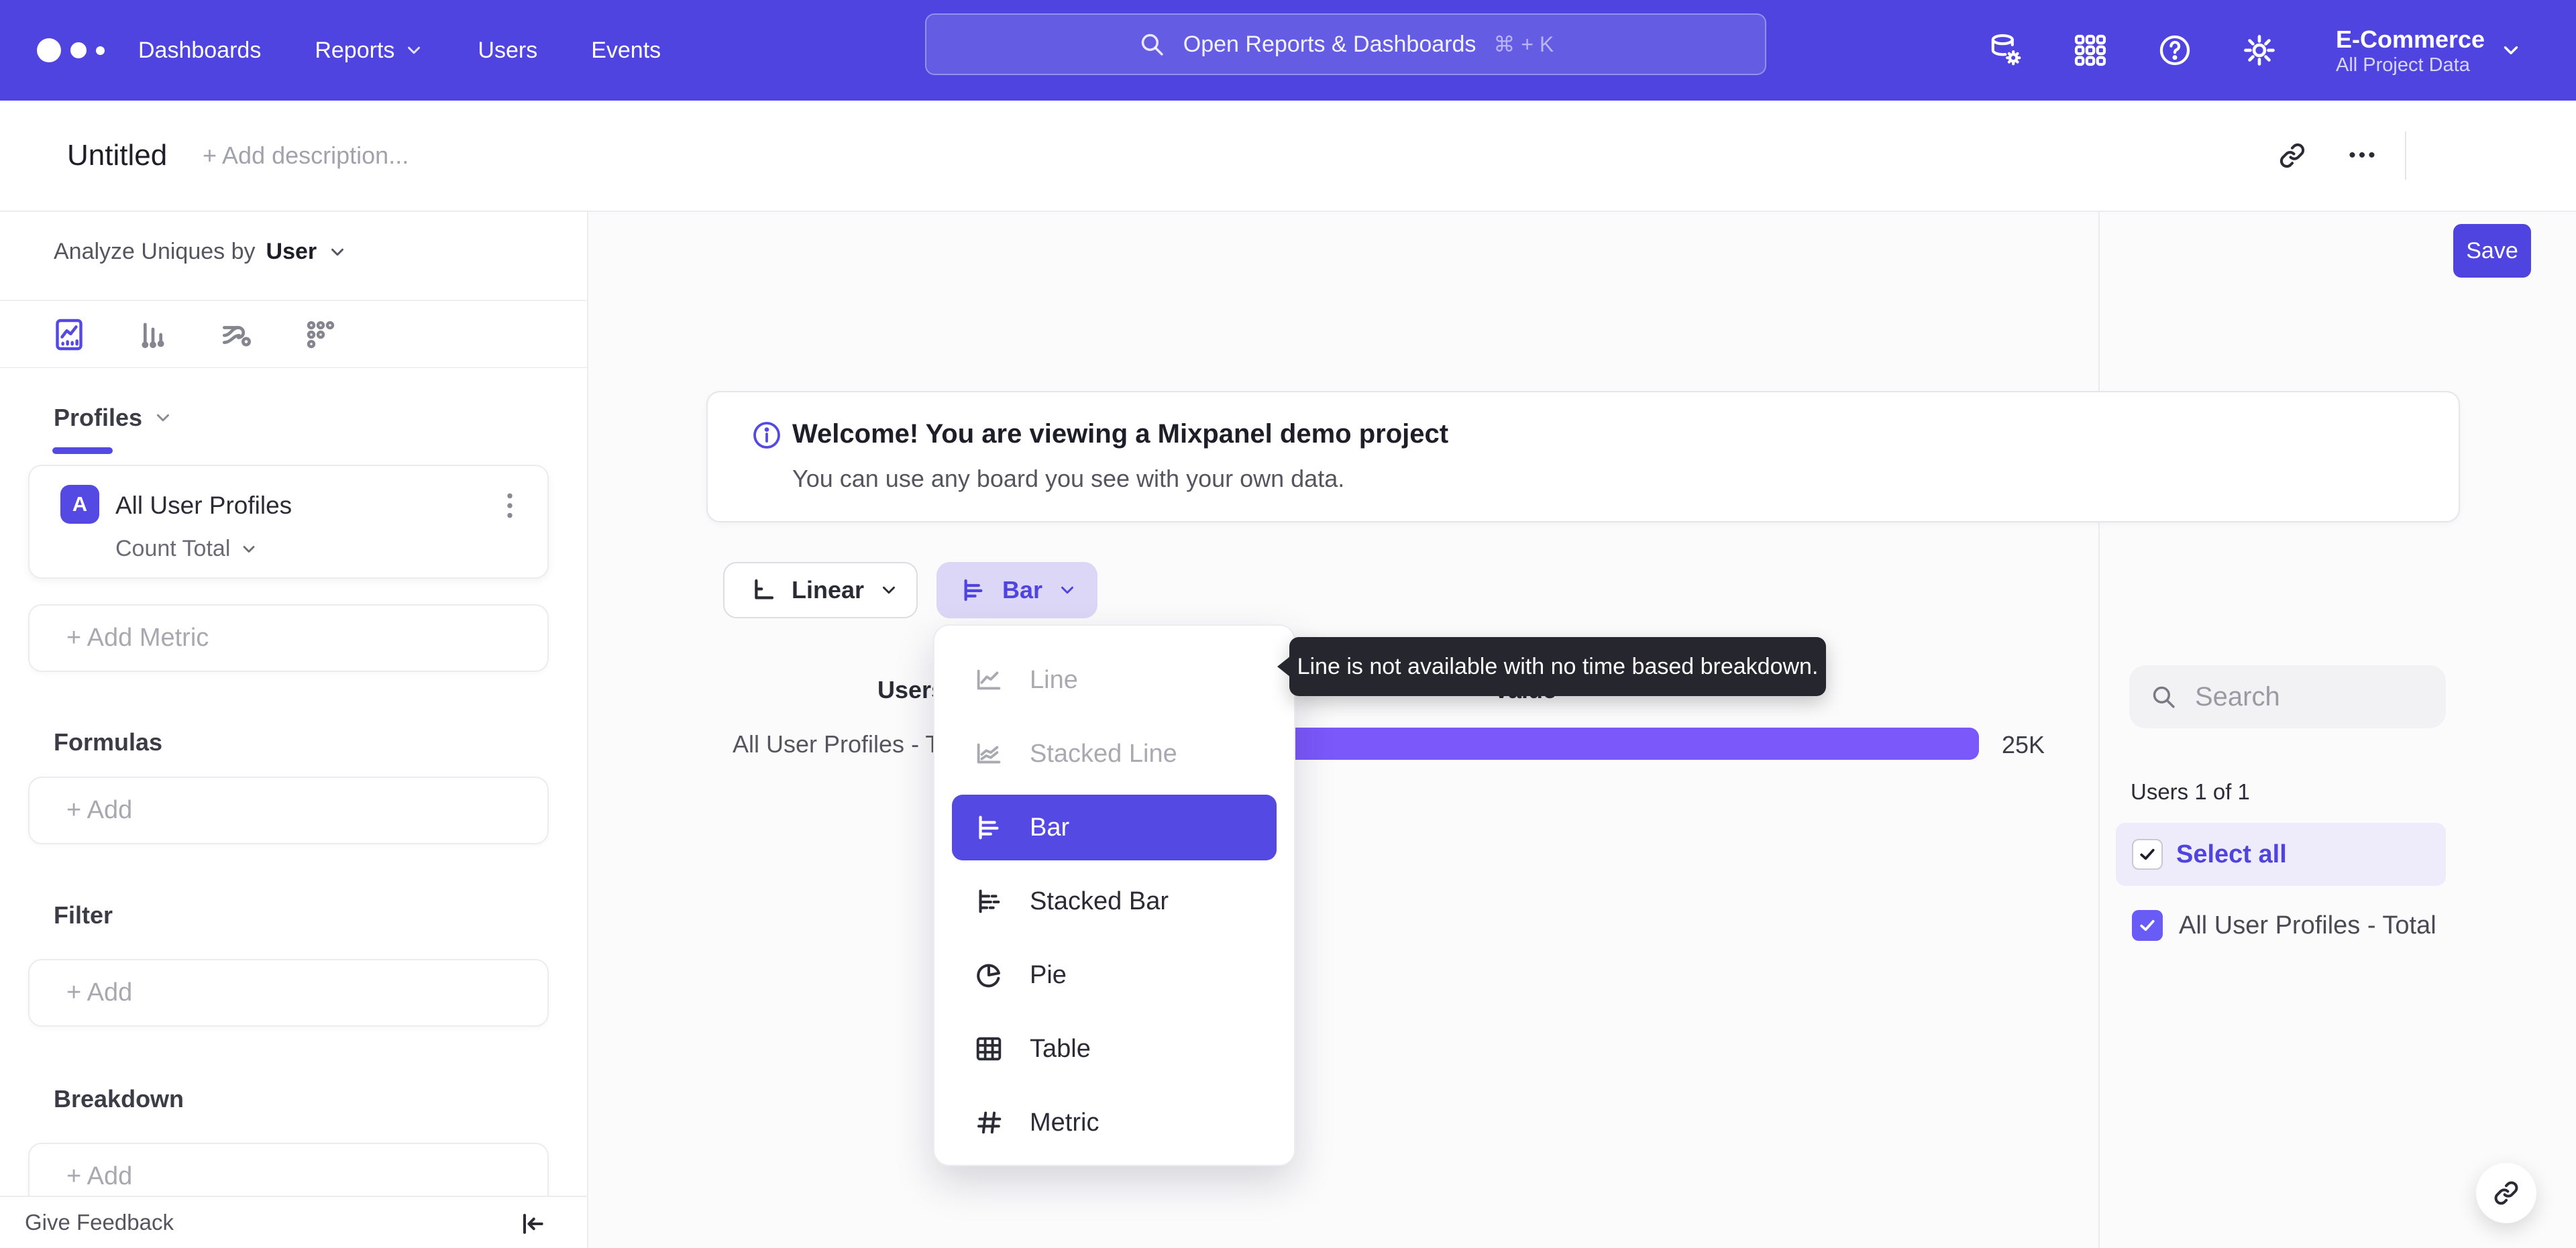  What do you see at coordinates (2259, 50) in the screenshot?
I see `settings-gear-icon` at bounding box center [2259, 50].